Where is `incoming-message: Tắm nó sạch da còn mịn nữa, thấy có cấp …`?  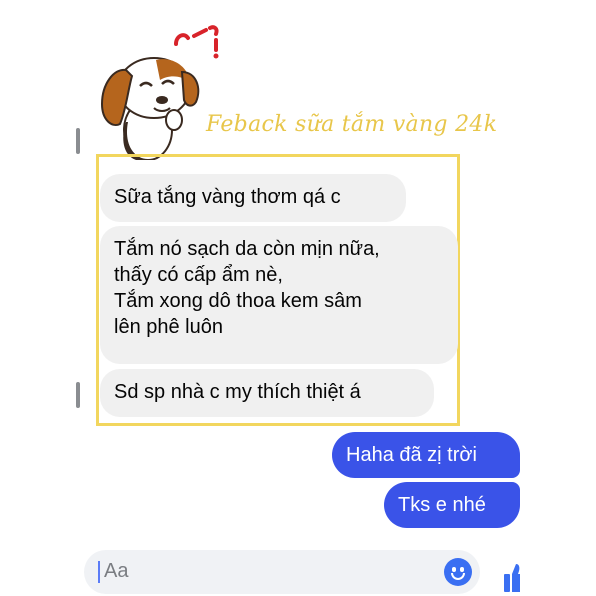 incoming-message: Tắm nó sạch da còn mịn nữa, thấy có cấp … is located at coordinates (279, 295).